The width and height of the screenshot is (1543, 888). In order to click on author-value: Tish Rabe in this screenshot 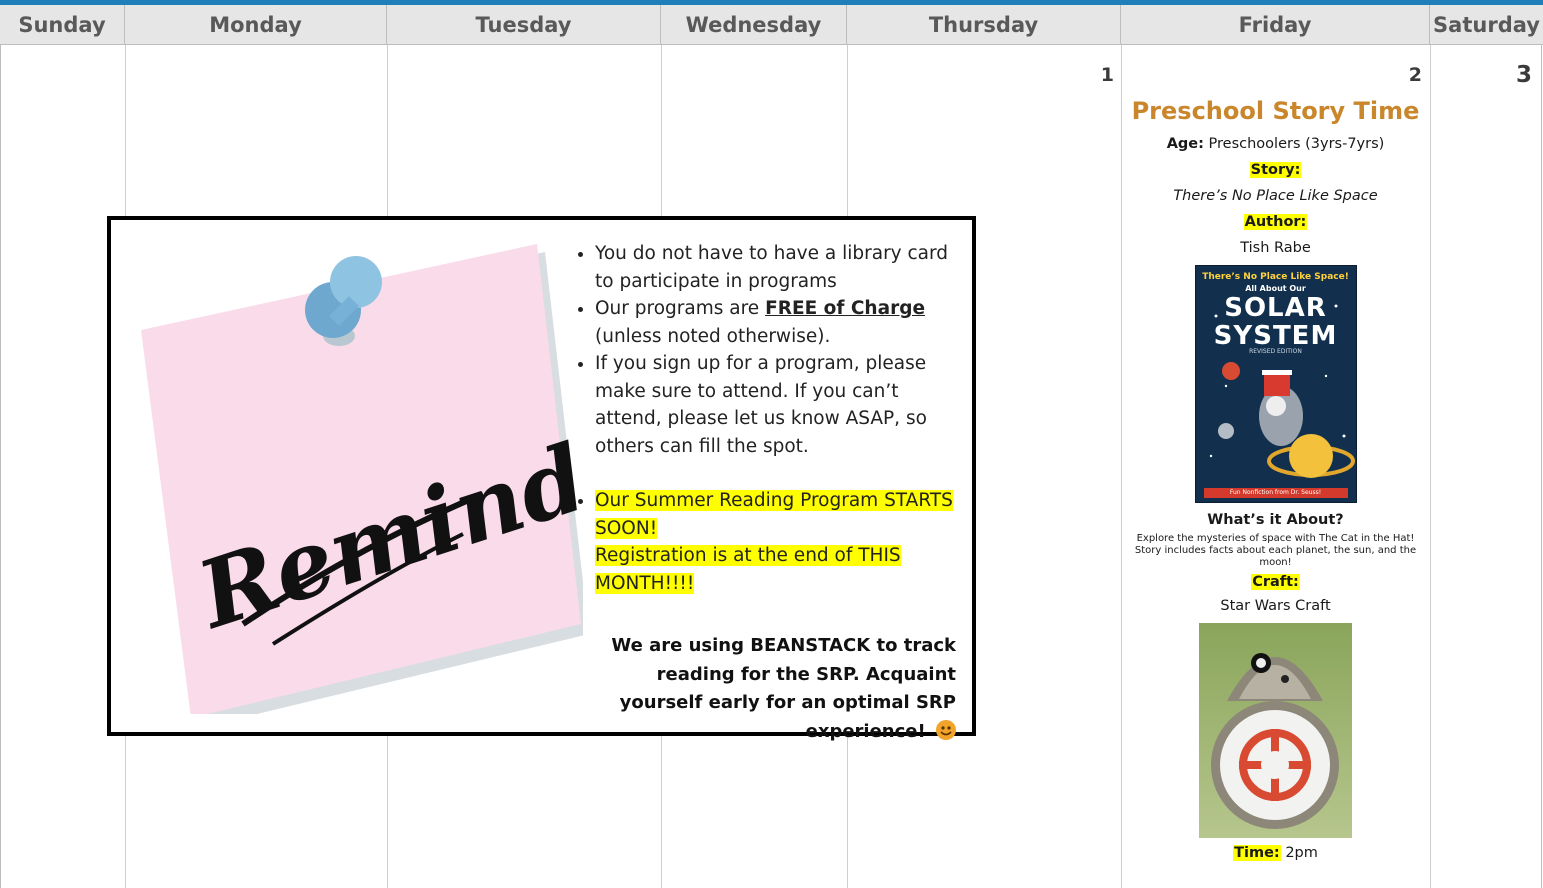, I will do `click(1275, 248)`.